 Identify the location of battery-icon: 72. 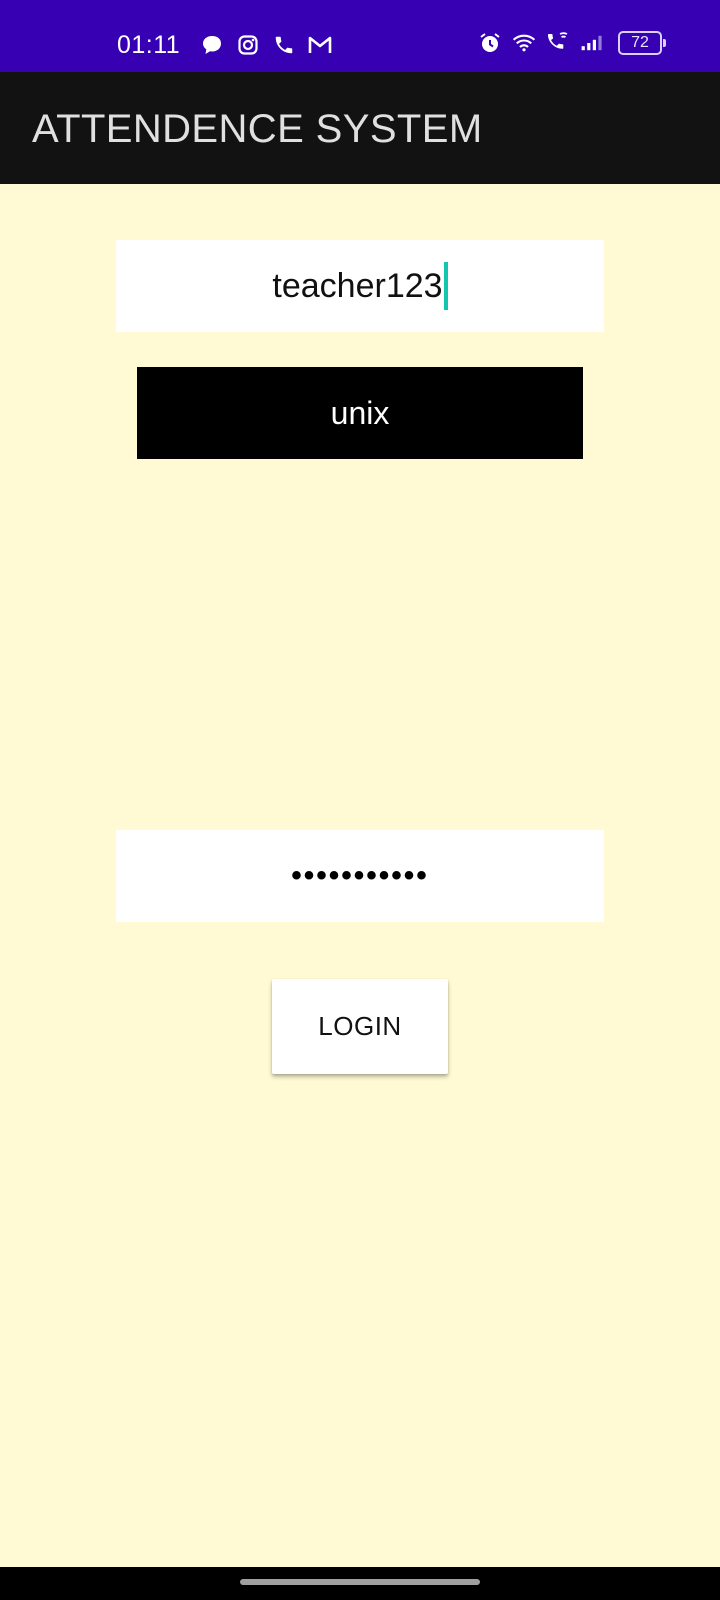
(642, 43).